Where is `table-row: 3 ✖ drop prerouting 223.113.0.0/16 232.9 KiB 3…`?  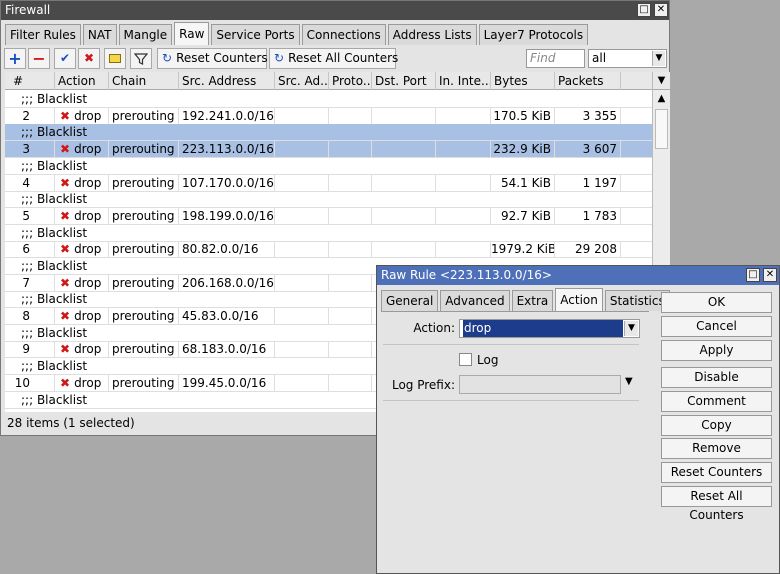
table-row: 3 ✖ drop prerouting 223.113.0.0/16 232.9 KiB 3… is located at coordinates (328, 149).